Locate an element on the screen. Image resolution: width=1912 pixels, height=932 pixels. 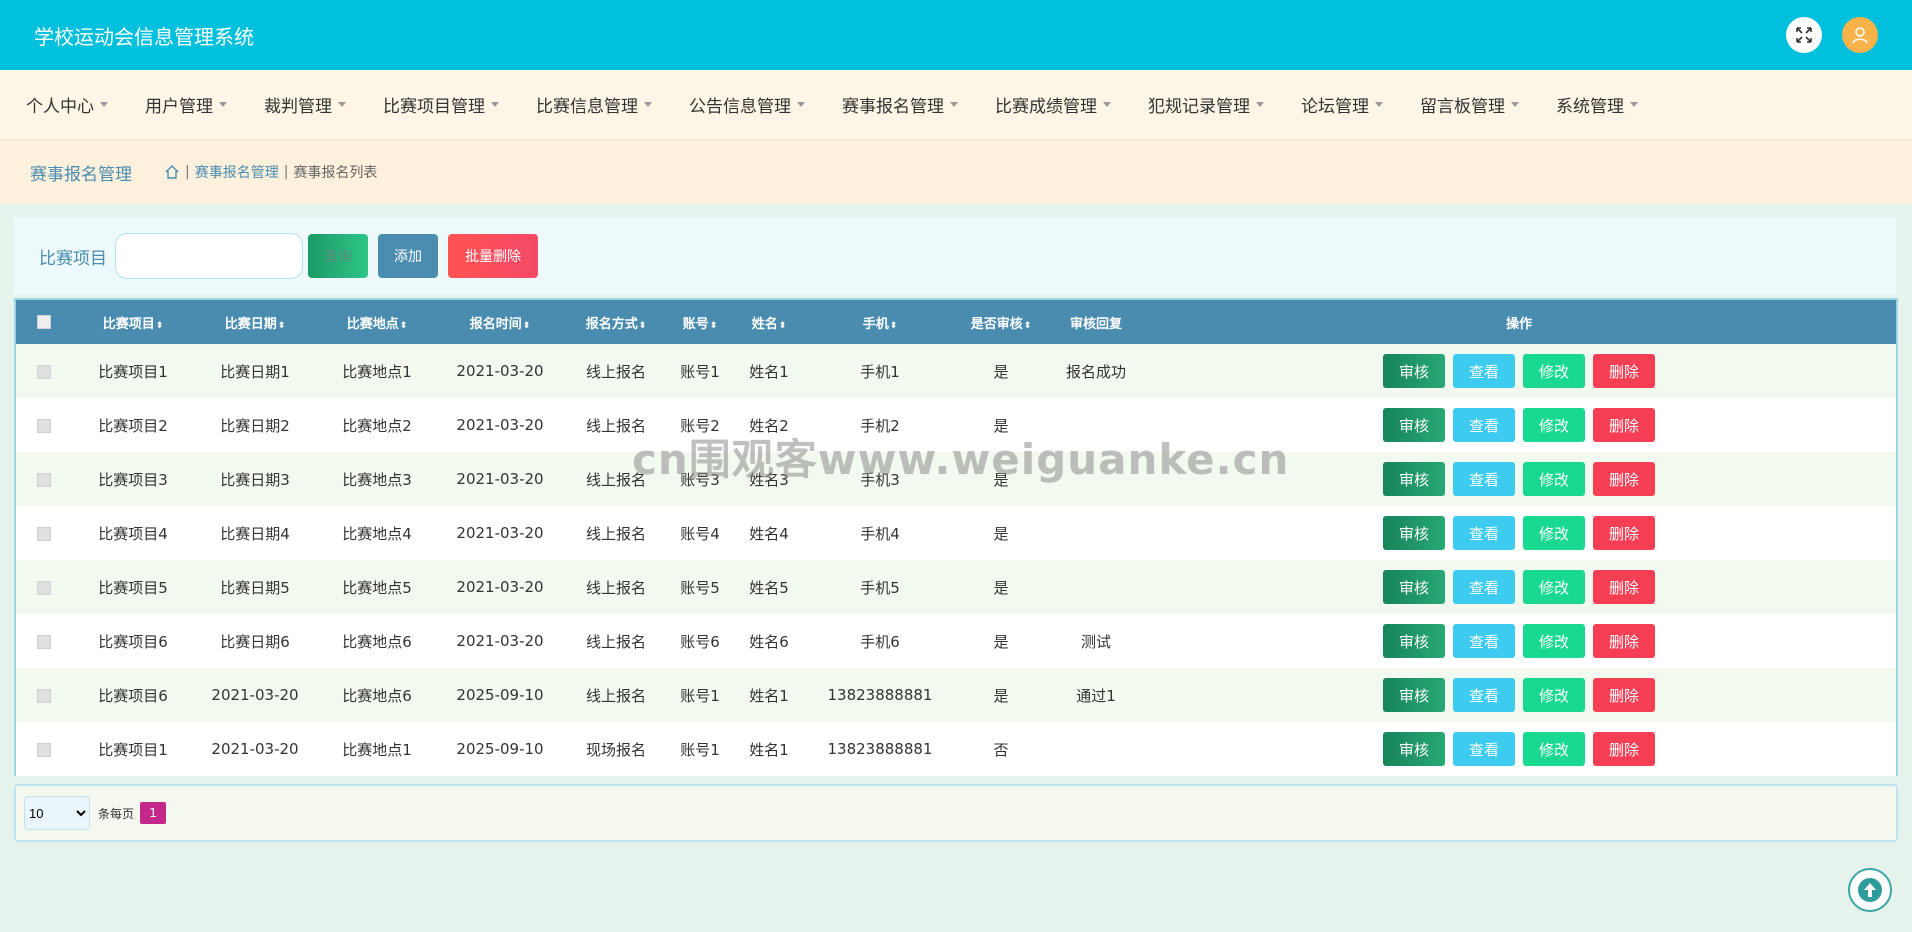
menu-item: 比赛信息管理 is located at coordinates (594, 104).